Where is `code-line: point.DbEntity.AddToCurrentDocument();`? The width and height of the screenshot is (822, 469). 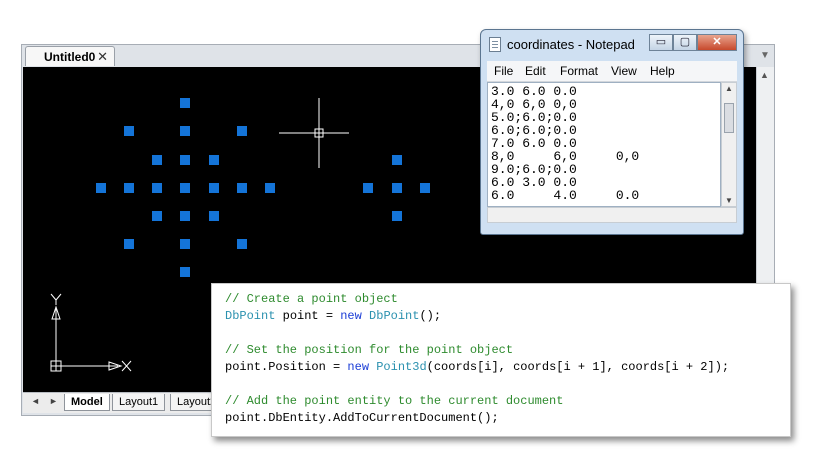 code-line: point.DbEntity.AddToCurrentDocument(); is located at coordinates (362, 418).